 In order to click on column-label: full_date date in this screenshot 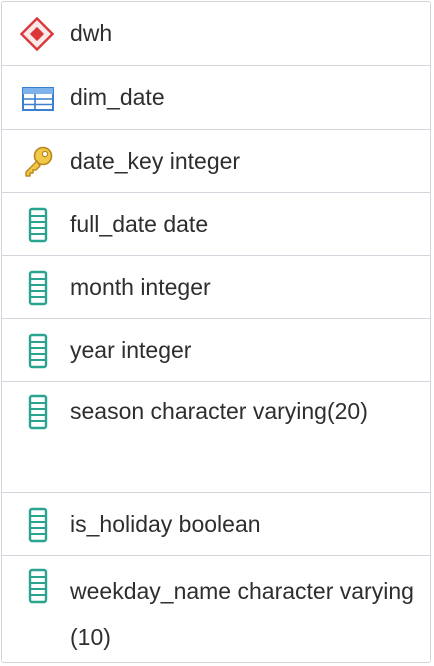, I will do `click(139, 224)`.